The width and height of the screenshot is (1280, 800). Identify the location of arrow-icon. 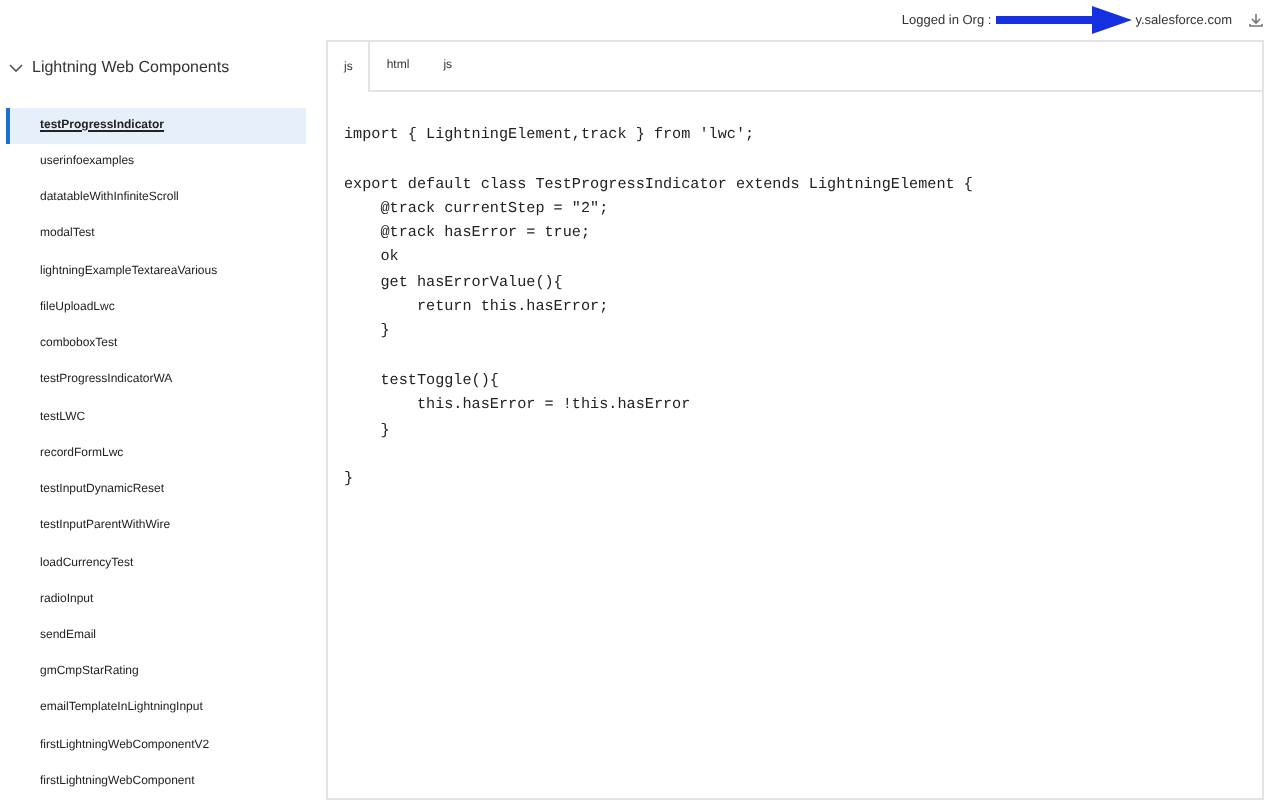
(1063, 20).